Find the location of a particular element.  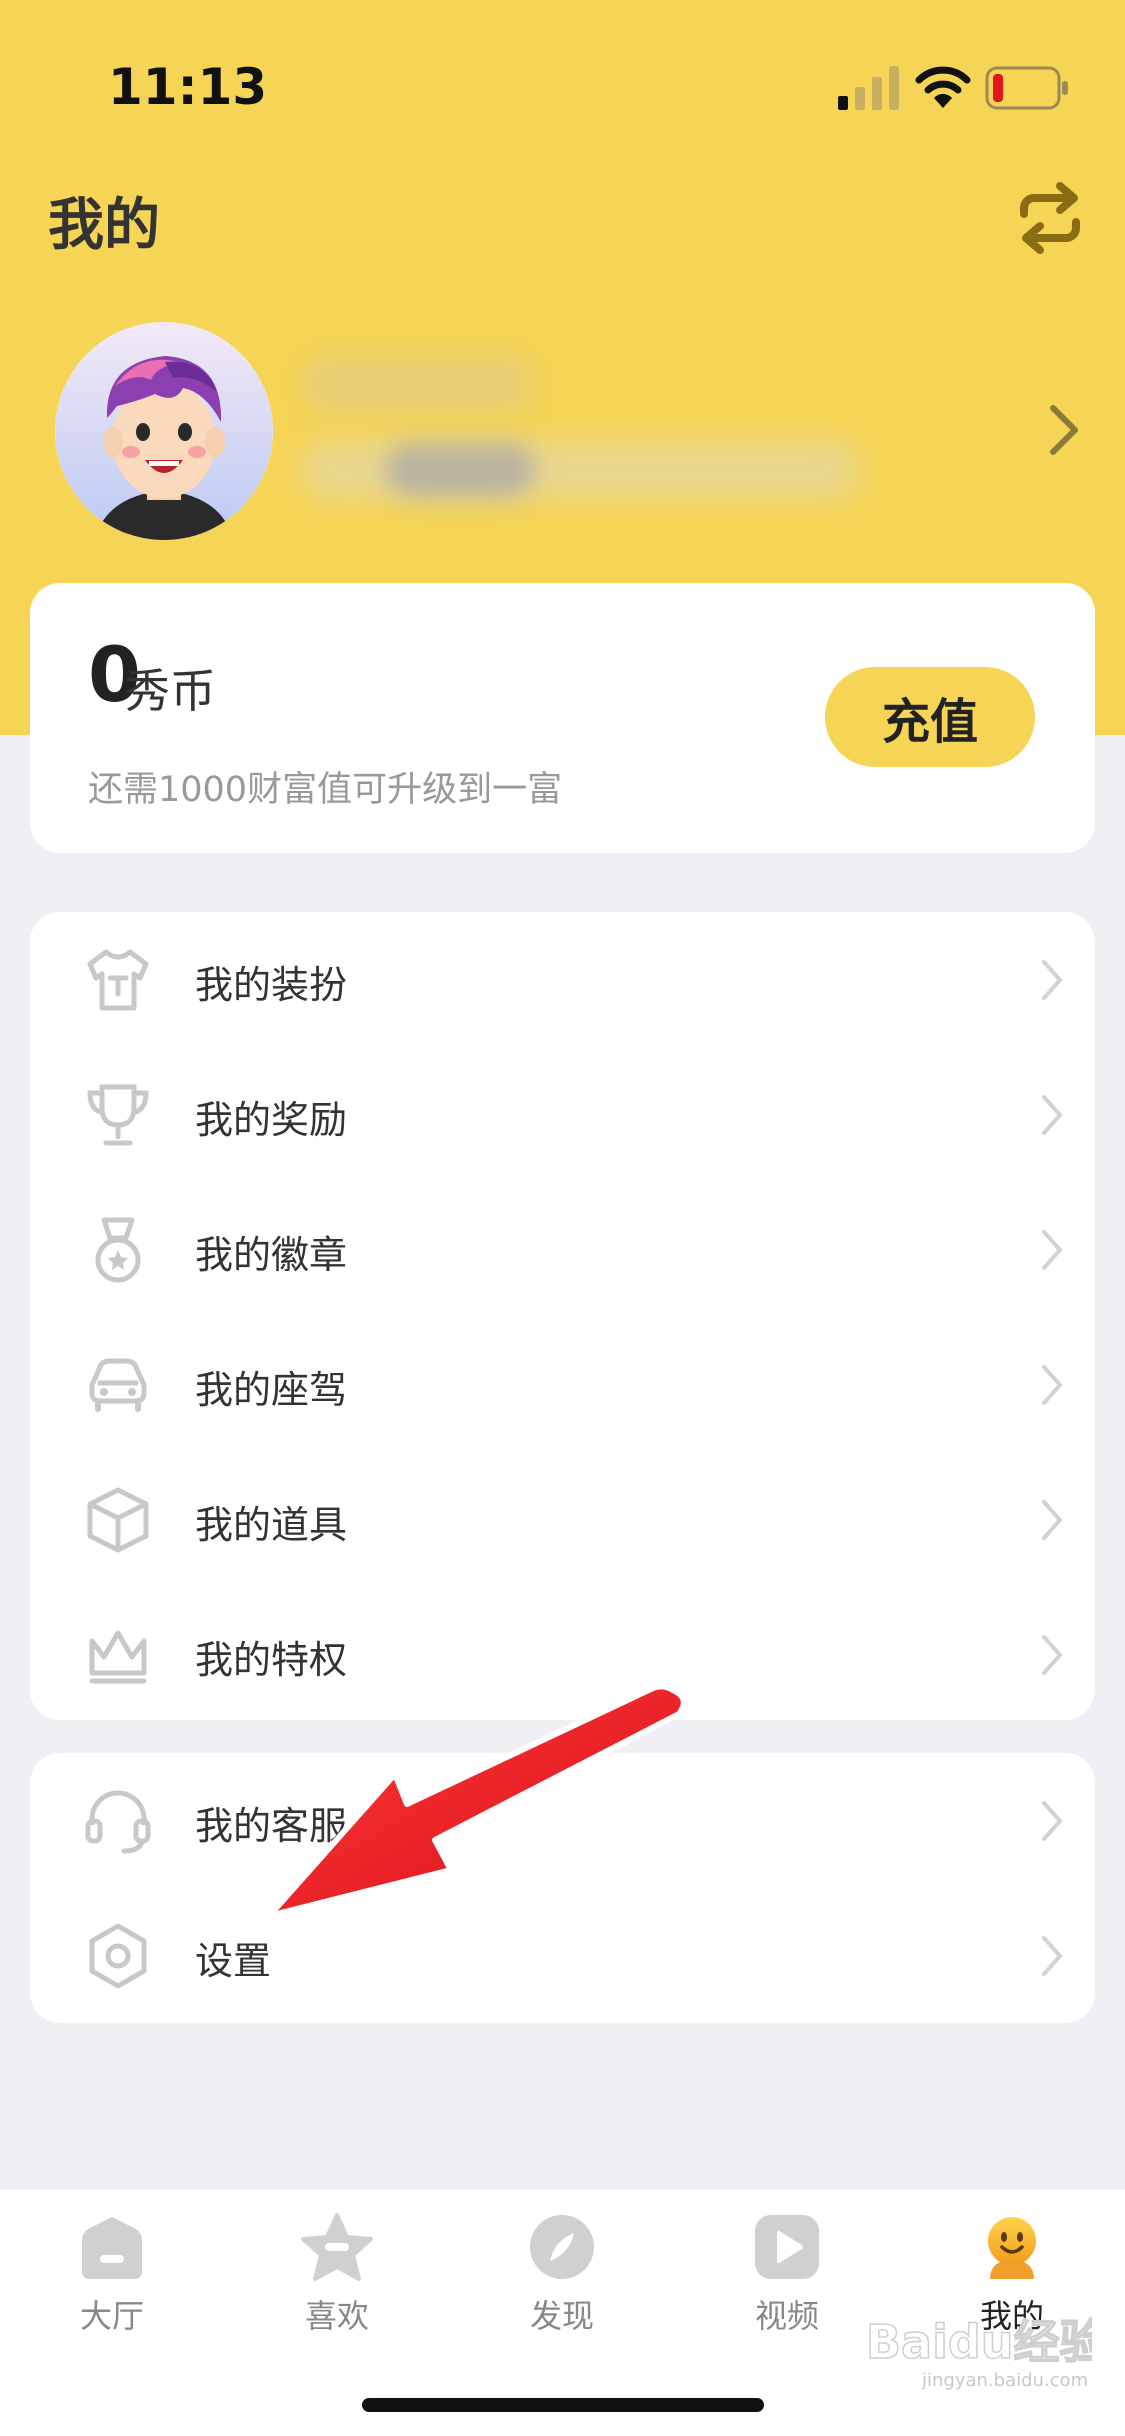

wifi-icon is located at coordinates (943, 87).